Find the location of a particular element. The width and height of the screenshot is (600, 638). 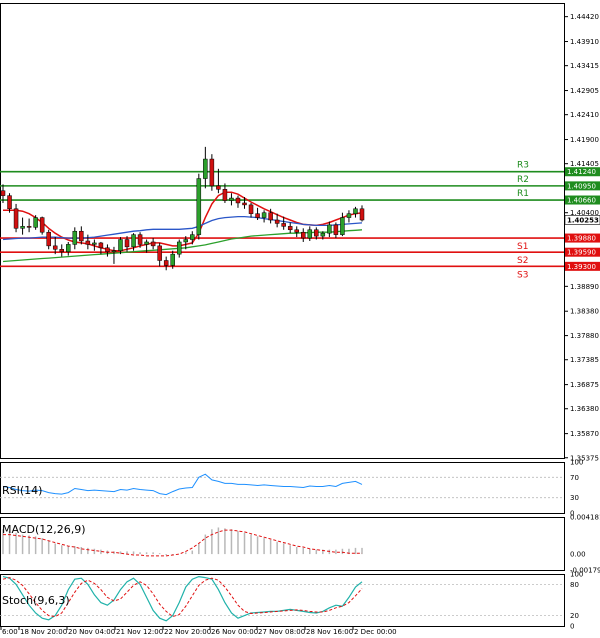

price-tick-label: 1.37385 is located at coordinates (584, 360).